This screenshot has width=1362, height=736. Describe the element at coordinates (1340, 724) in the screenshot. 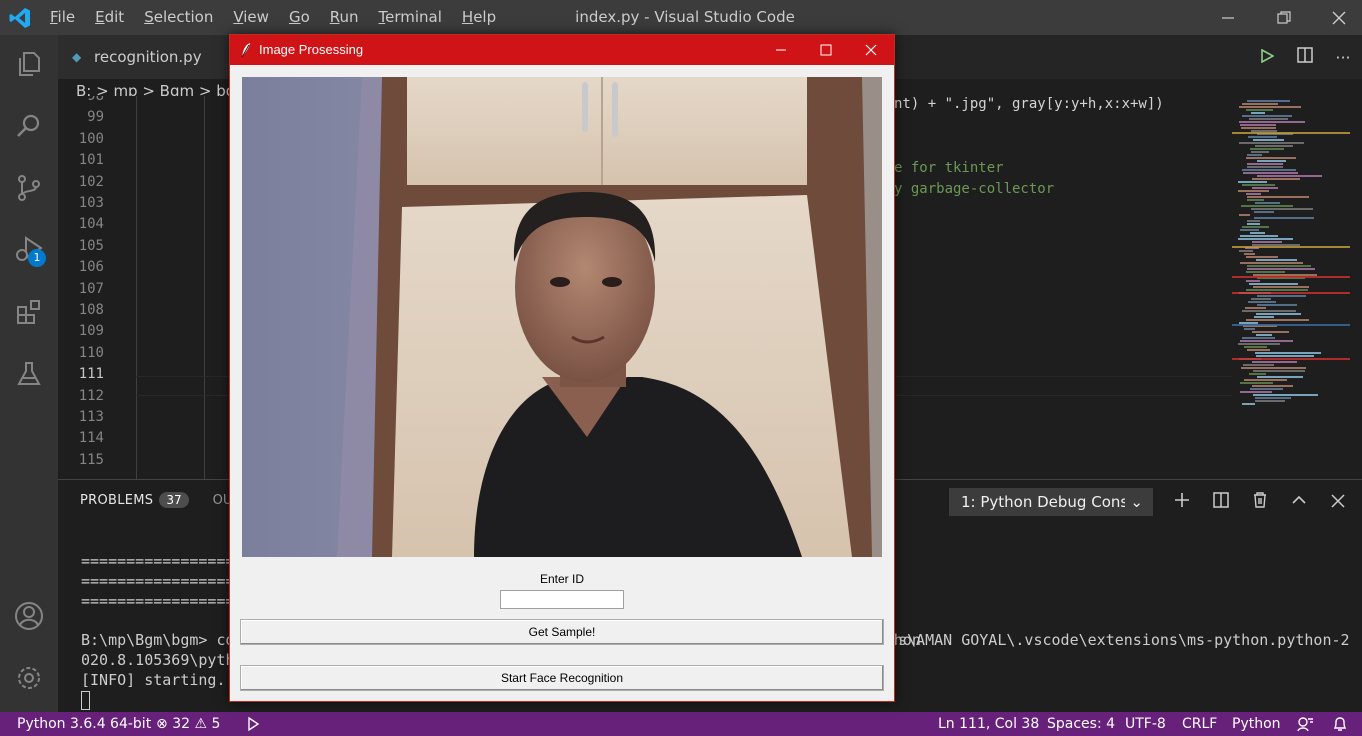

I see `notifications-button` at that location.